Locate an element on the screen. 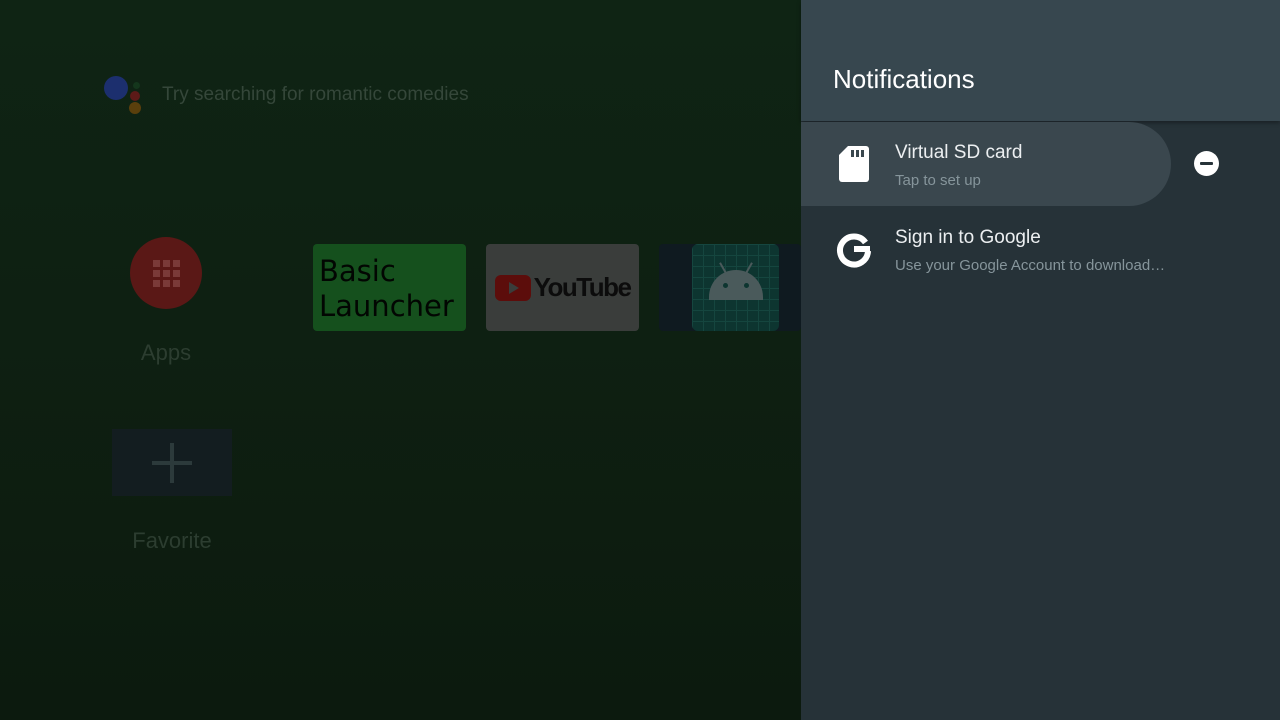 Image resolution: width=1280 pixels, height=720 pixels. youtube-logo: YouTube is located at coordinates (563, 287).